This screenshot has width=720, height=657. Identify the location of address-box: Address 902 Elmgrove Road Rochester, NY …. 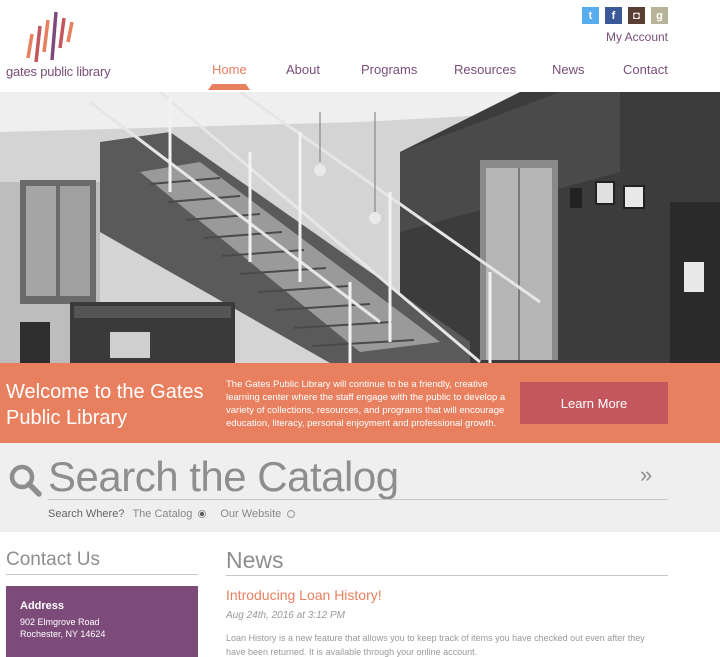
(102, 621).